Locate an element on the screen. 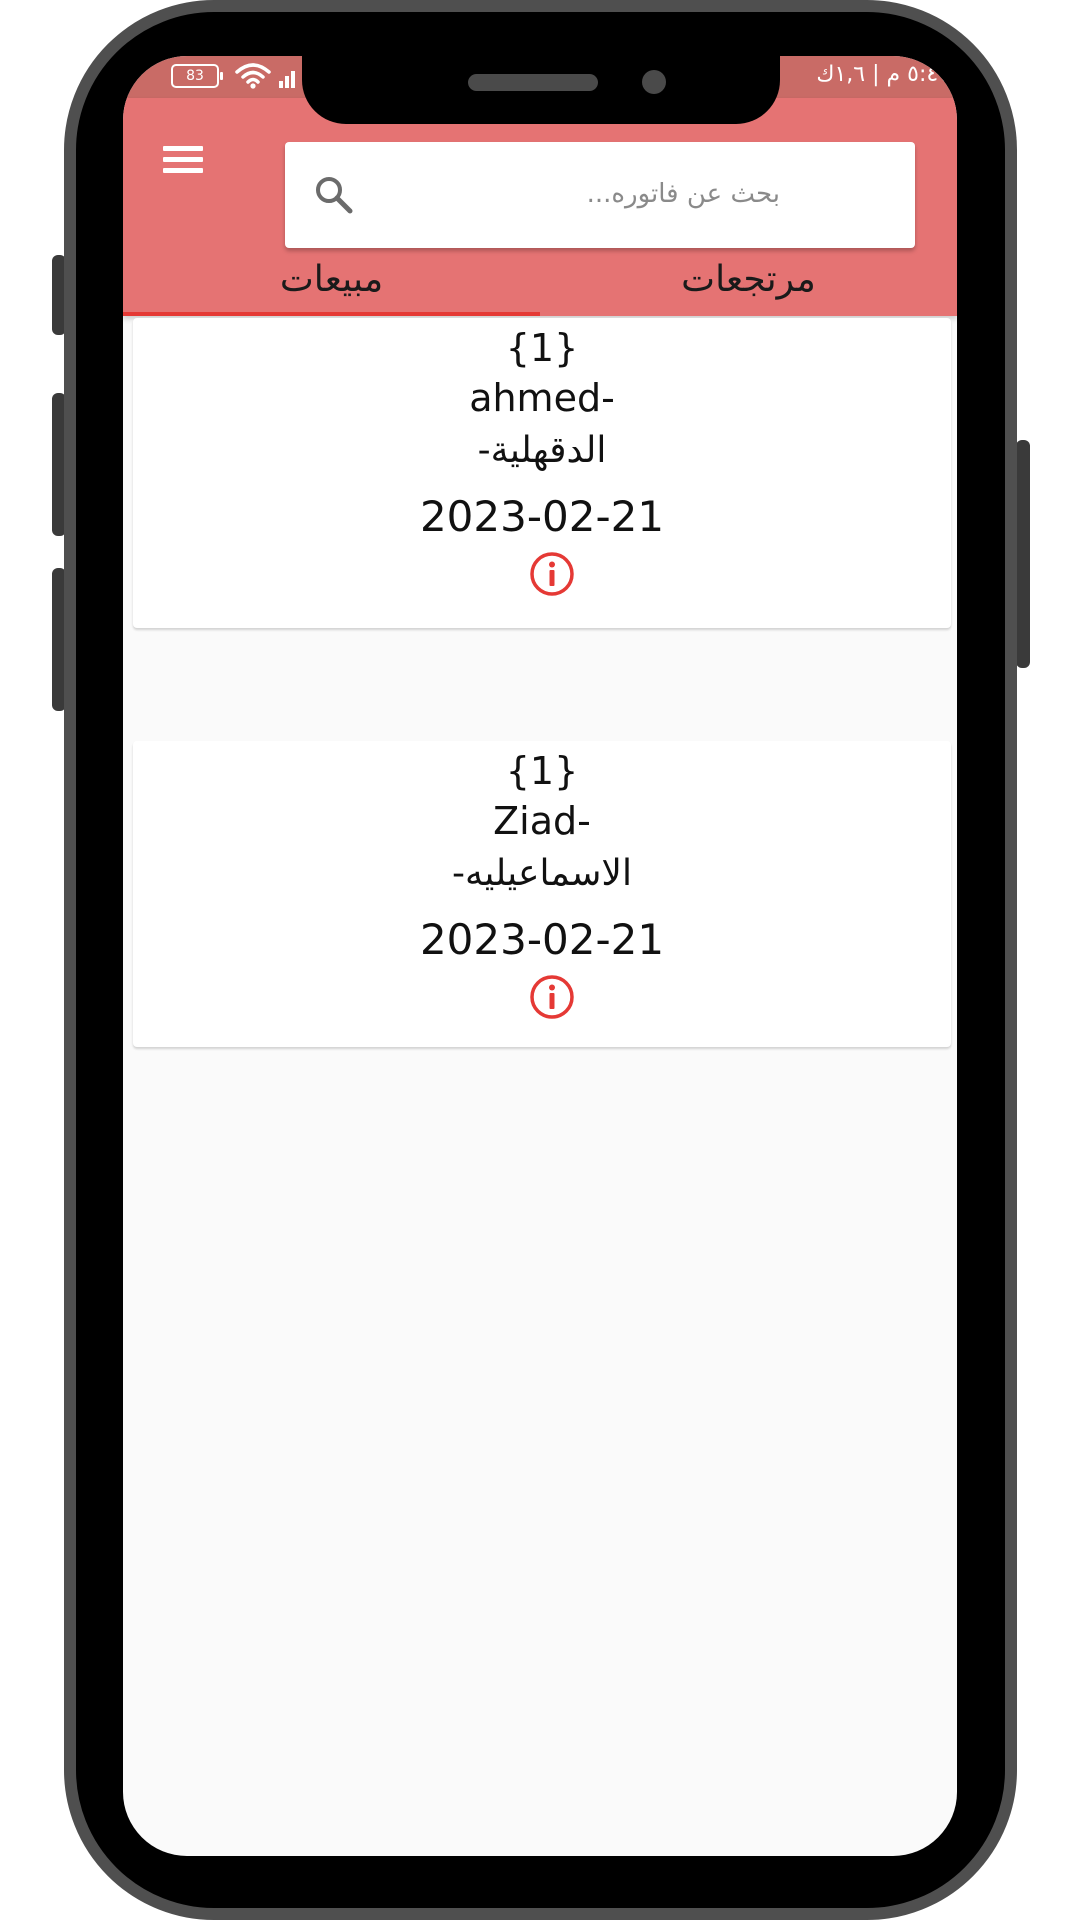 The height and width of the screenshot is (1920, 1080). tab-sales-label: مبيعات is located at coordinates (331, 279).